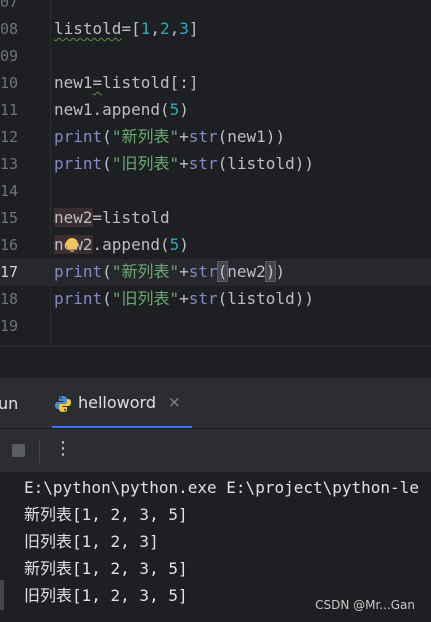 This screenshot has width=431, height=622. Describe the element at coordinates (126, 82) in the screenshot. I see `code-text: new1=listold[:]` at that location.